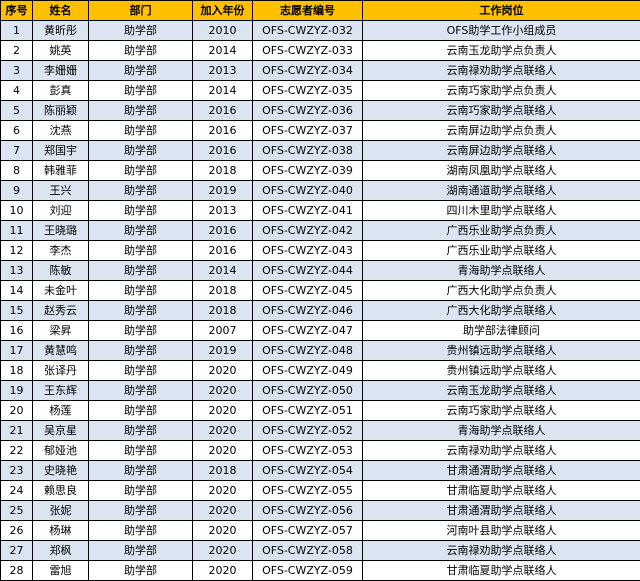 The width and height of the screenshot is (640, 581). Describe the element at coordinates (17, 111) in the screenshot. I see `cell-index: 5` at that location.